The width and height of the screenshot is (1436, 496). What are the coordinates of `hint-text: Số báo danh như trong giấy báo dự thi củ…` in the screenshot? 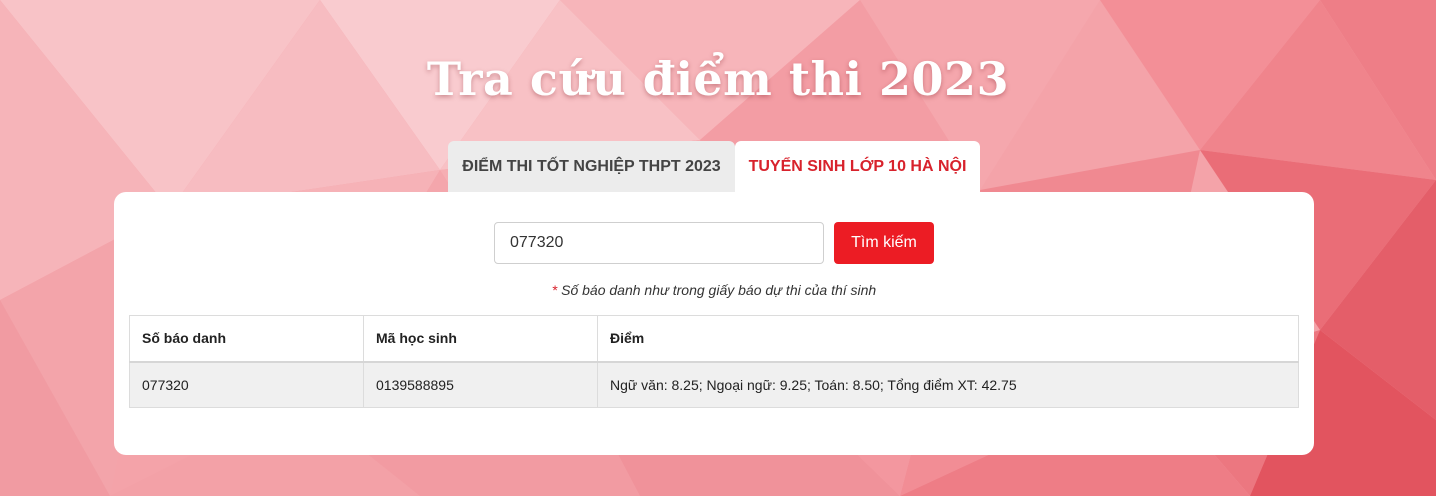 It's located at (719, 290).